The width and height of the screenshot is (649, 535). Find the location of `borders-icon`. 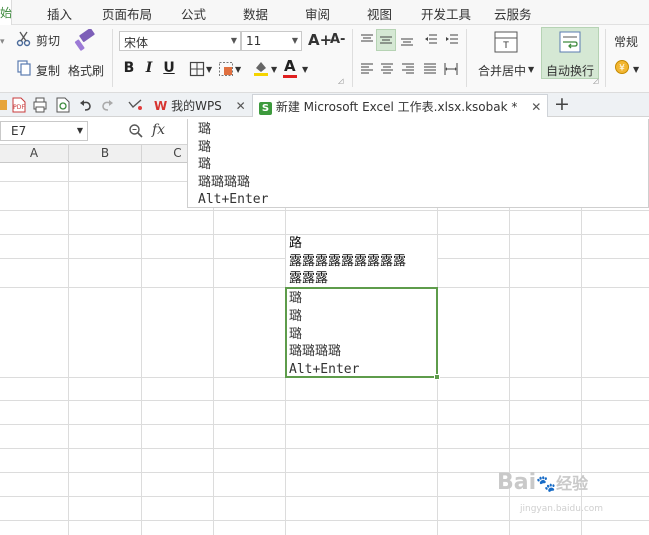

borders-icon is located at coordinates (197, 69).